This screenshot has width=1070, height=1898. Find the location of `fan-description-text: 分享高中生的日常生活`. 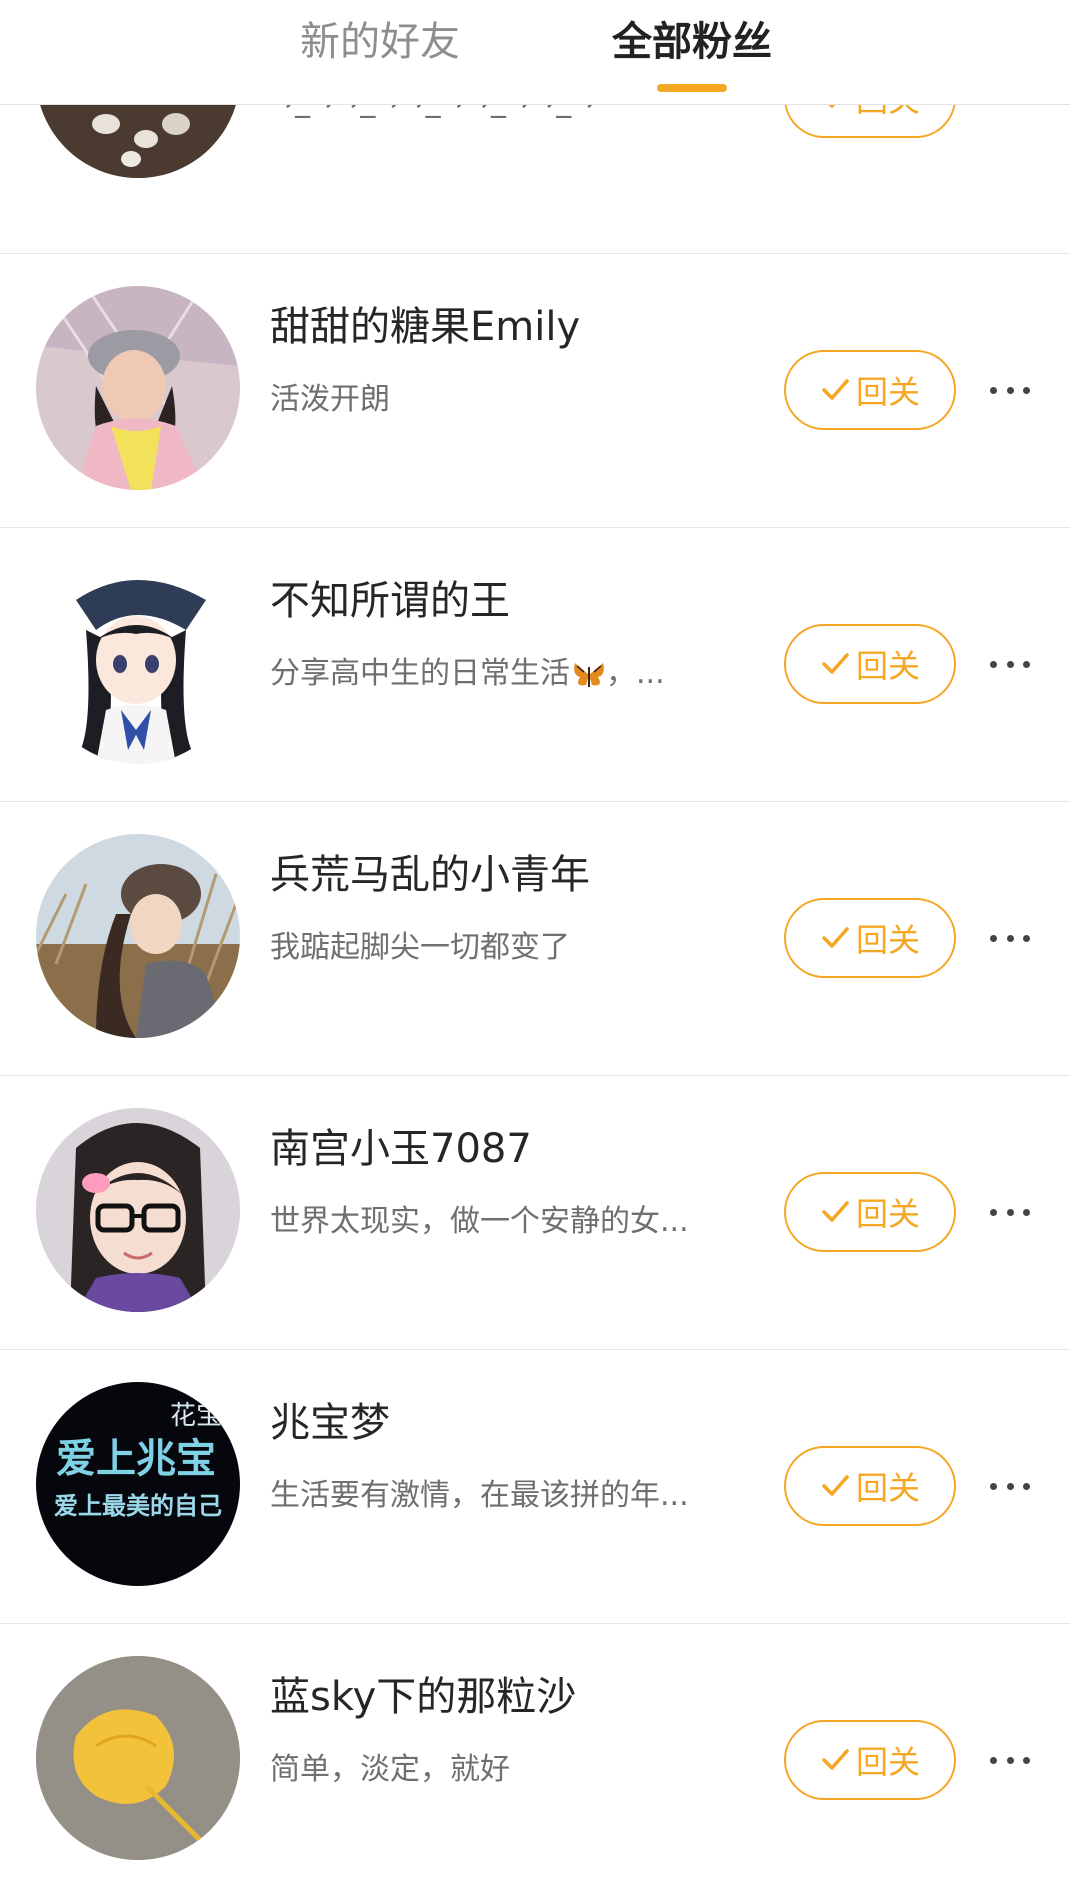

fan-description-text: 分享高中生的日常生活 is located at coordinates (420, 673).